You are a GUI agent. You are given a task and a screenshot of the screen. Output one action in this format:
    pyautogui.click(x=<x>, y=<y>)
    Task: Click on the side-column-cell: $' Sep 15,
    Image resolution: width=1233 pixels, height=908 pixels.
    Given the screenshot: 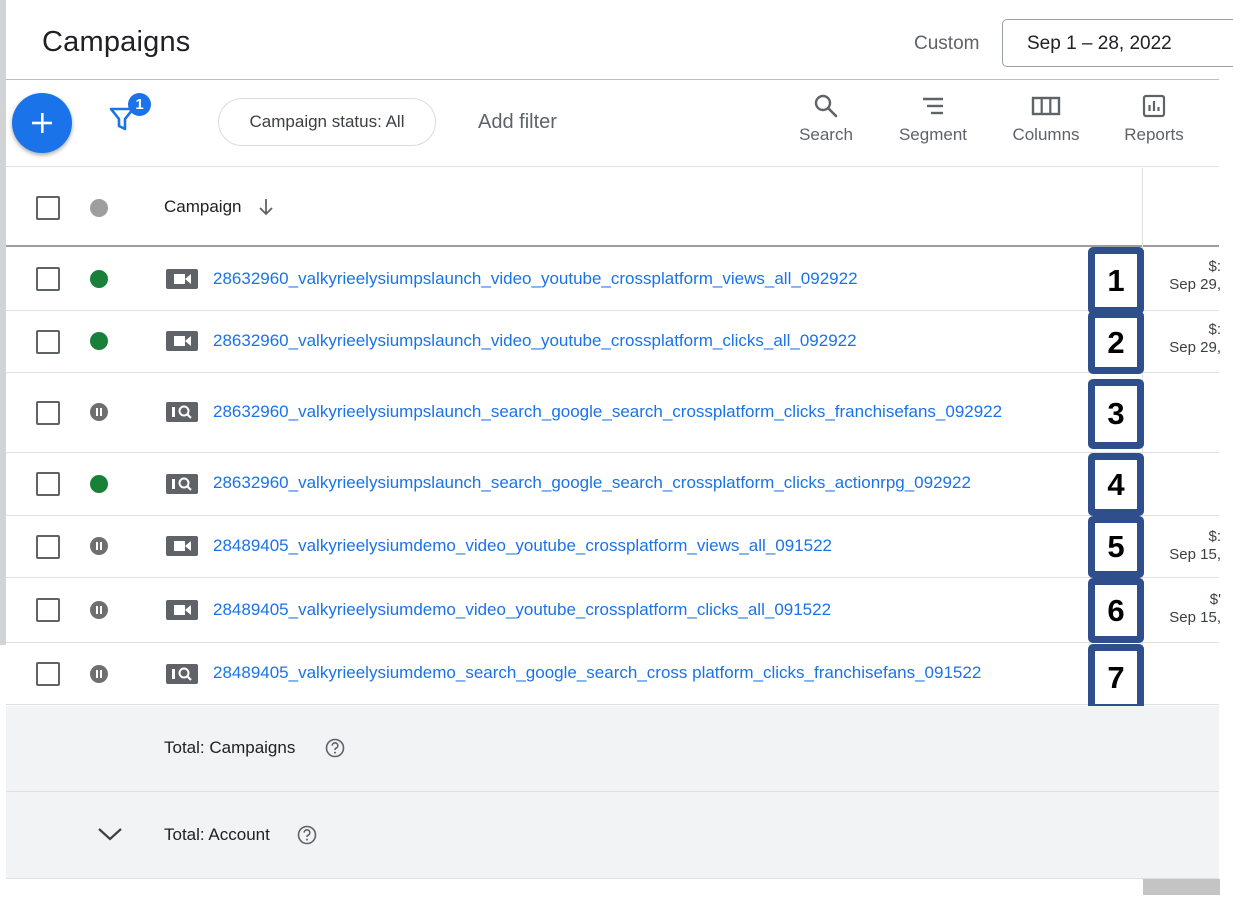 What is the action you would take?
    pyautogui.click(x=1183, y=609)
    